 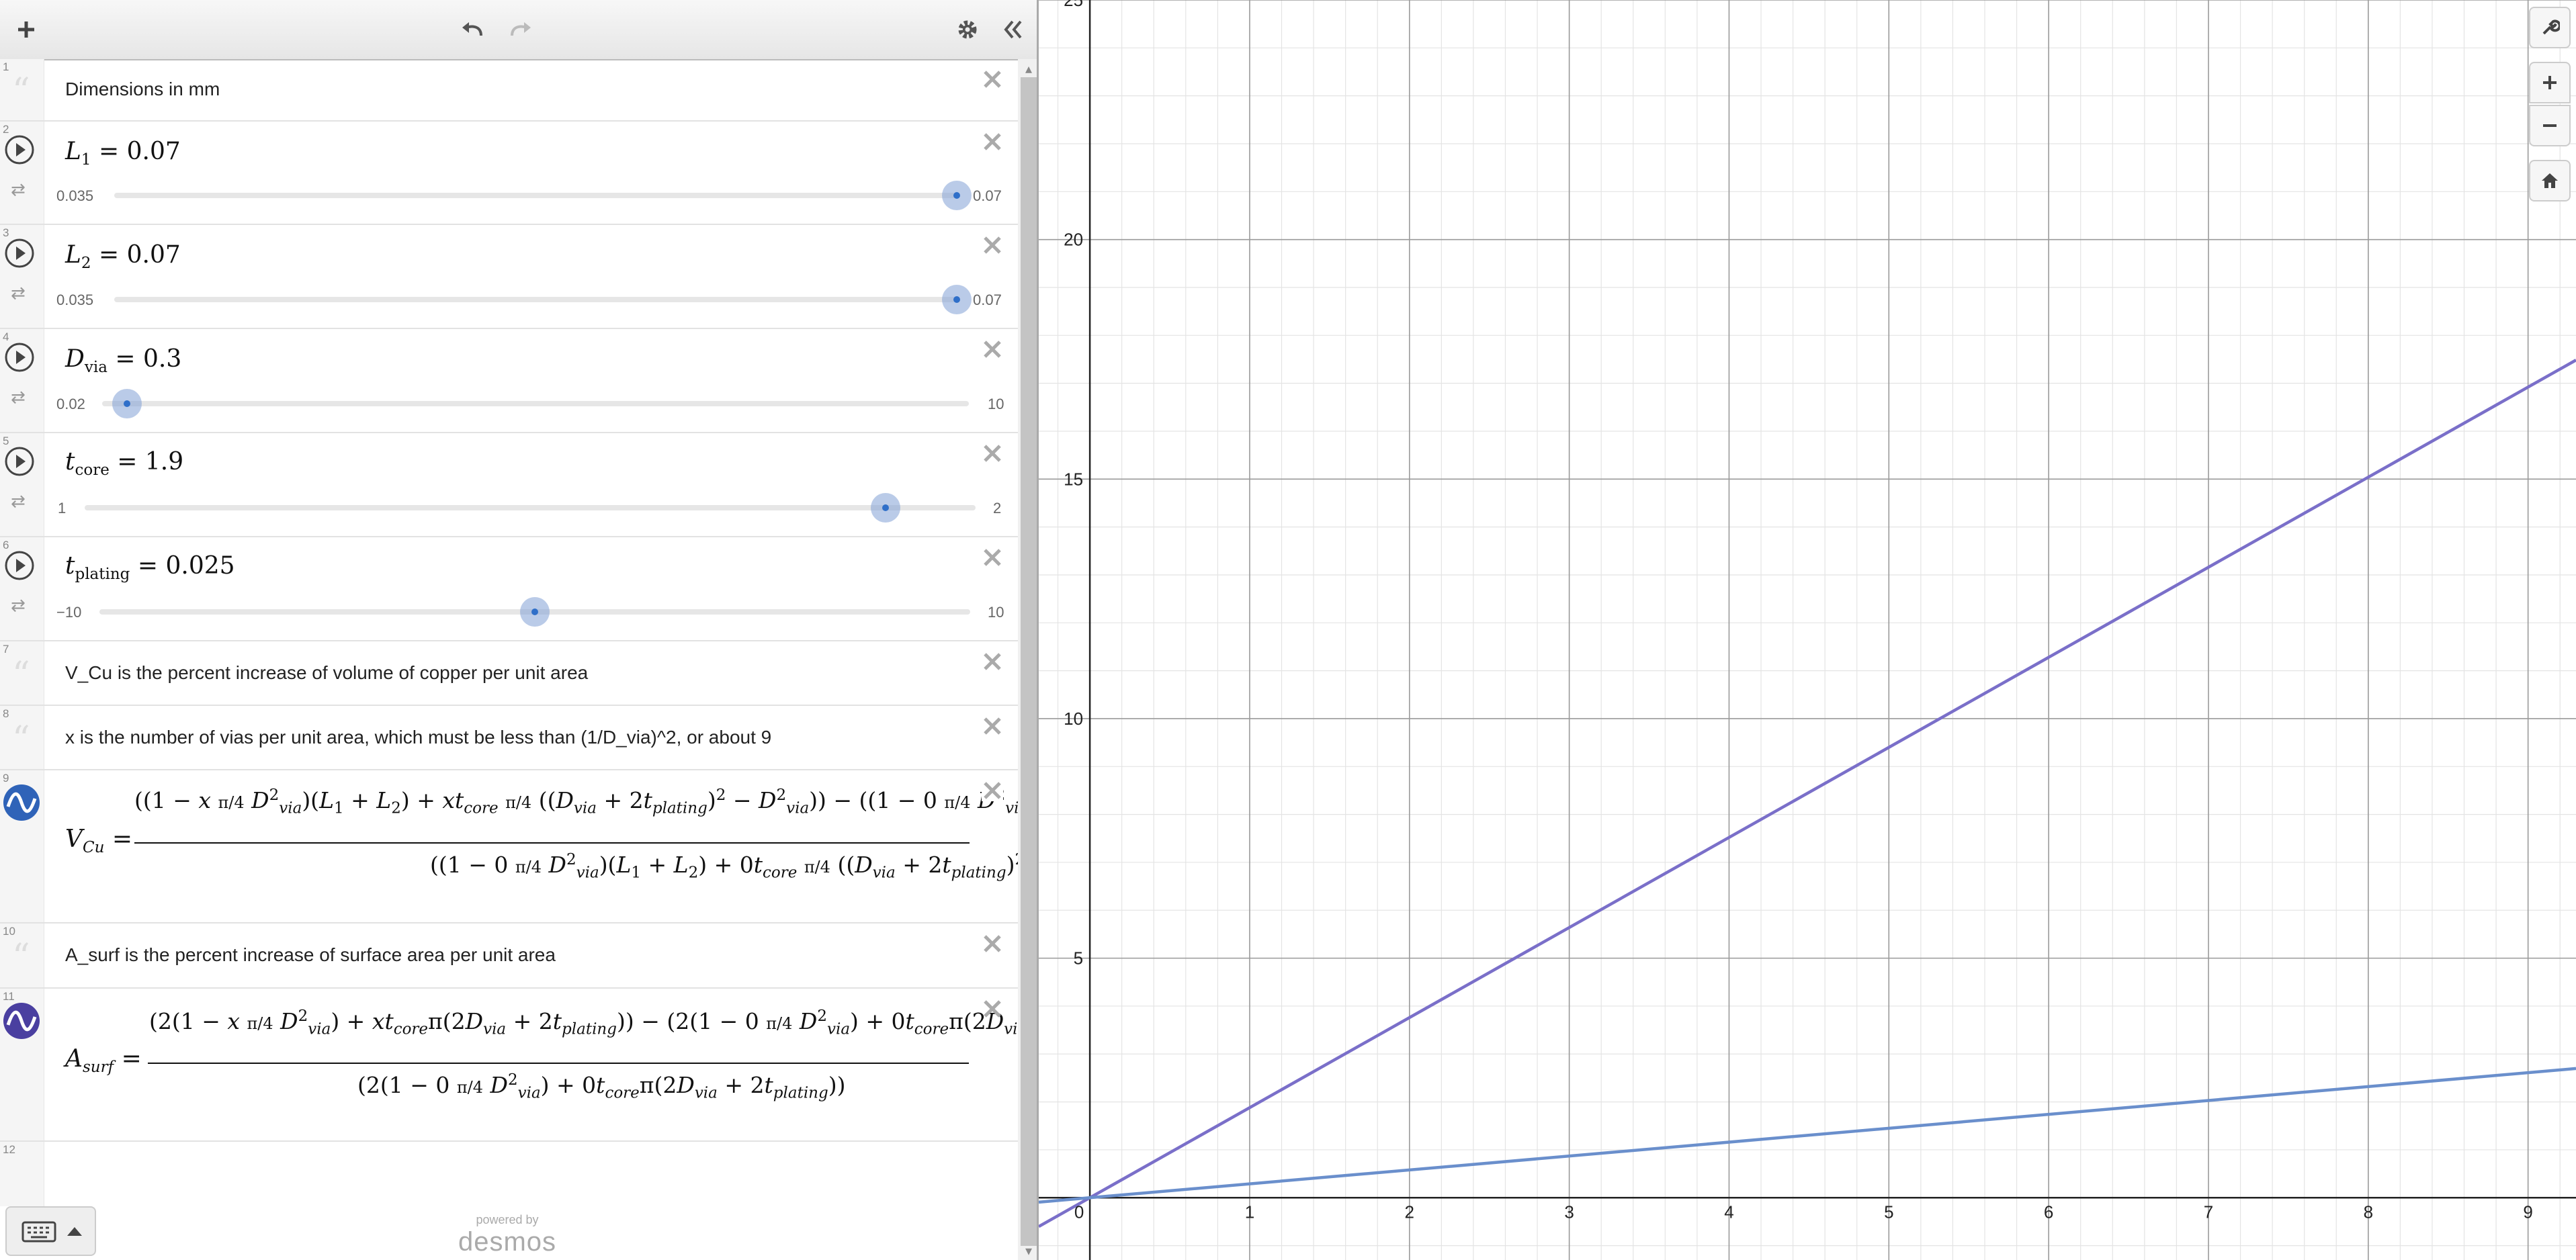 I want to click on expression-slider: 5 ⇄ tcore = 1.9 1 2, so click(x=509, y=485).